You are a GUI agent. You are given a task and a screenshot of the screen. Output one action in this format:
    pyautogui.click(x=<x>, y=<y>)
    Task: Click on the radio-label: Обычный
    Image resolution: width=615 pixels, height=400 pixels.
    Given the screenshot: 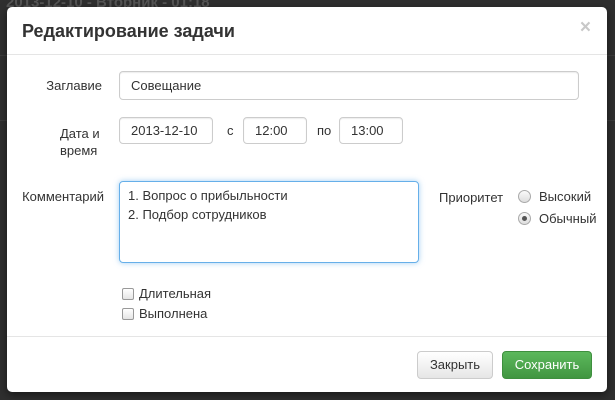 What is the action you would take?
    pyautogui.click(x=568, y=218)
    